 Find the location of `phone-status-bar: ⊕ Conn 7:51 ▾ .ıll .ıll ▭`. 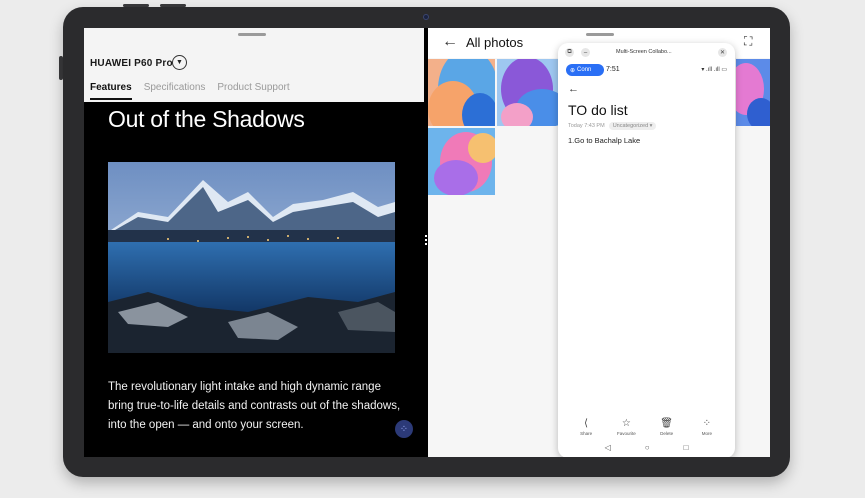

phone-status-bar: ⊕ Conn 7:51 ▾ .ıll .ıll ▭ is located at coordinates (646, 71).